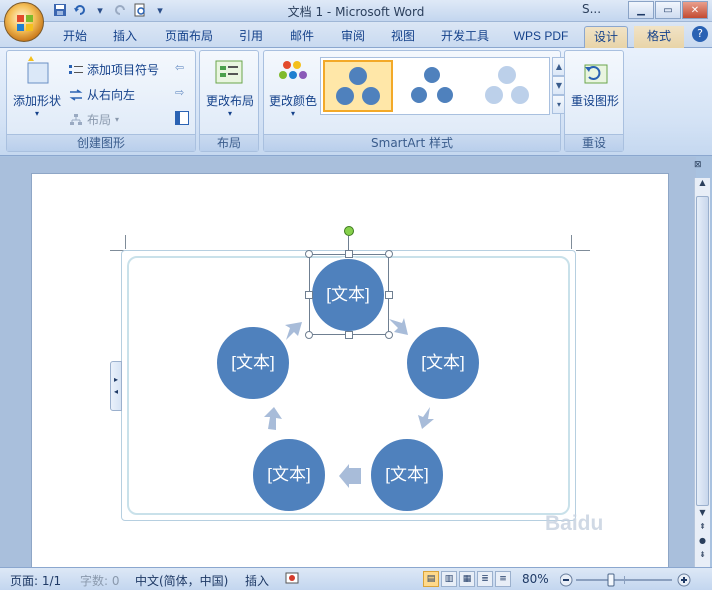 This screenshot has width=712, height=590. What do you see at coordinates (182, 118) in the screenshot?
I see `text-pane-icon` at bounding box center [182, 118].